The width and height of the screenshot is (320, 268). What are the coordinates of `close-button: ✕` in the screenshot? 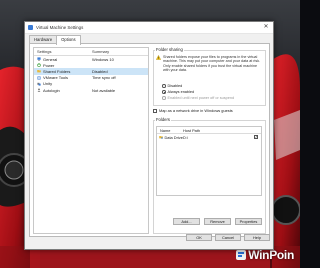 It's located at (266, 27).